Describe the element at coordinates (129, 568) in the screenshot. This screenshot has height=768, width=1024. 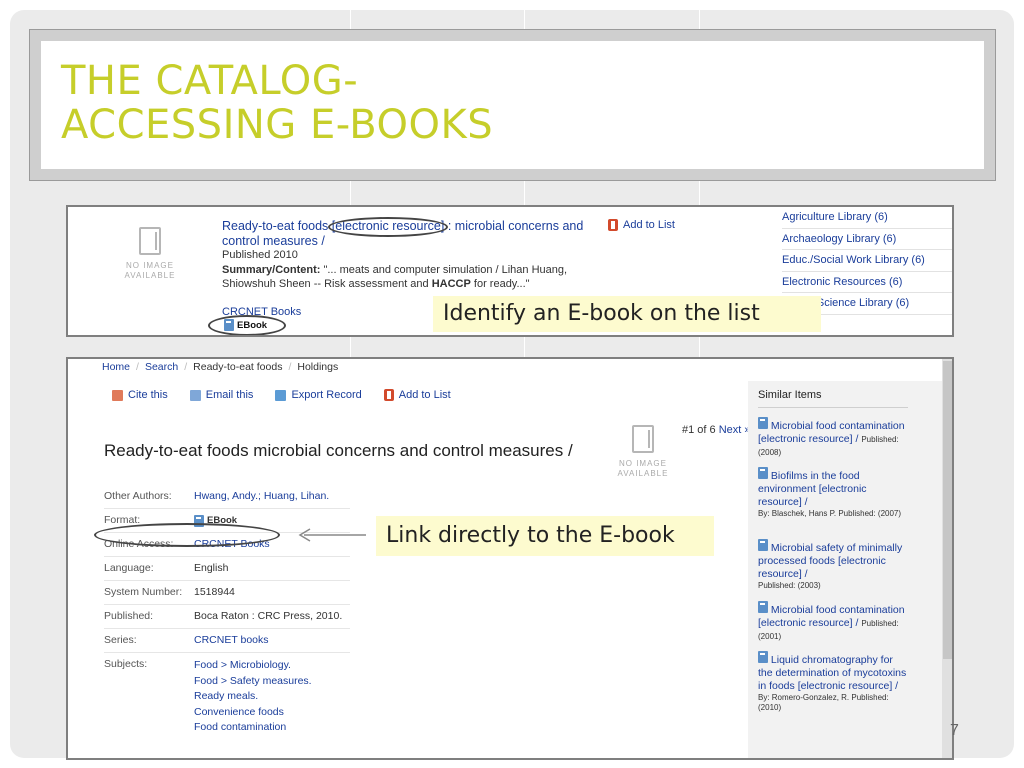
I see `detail-label: Language:` at that location.